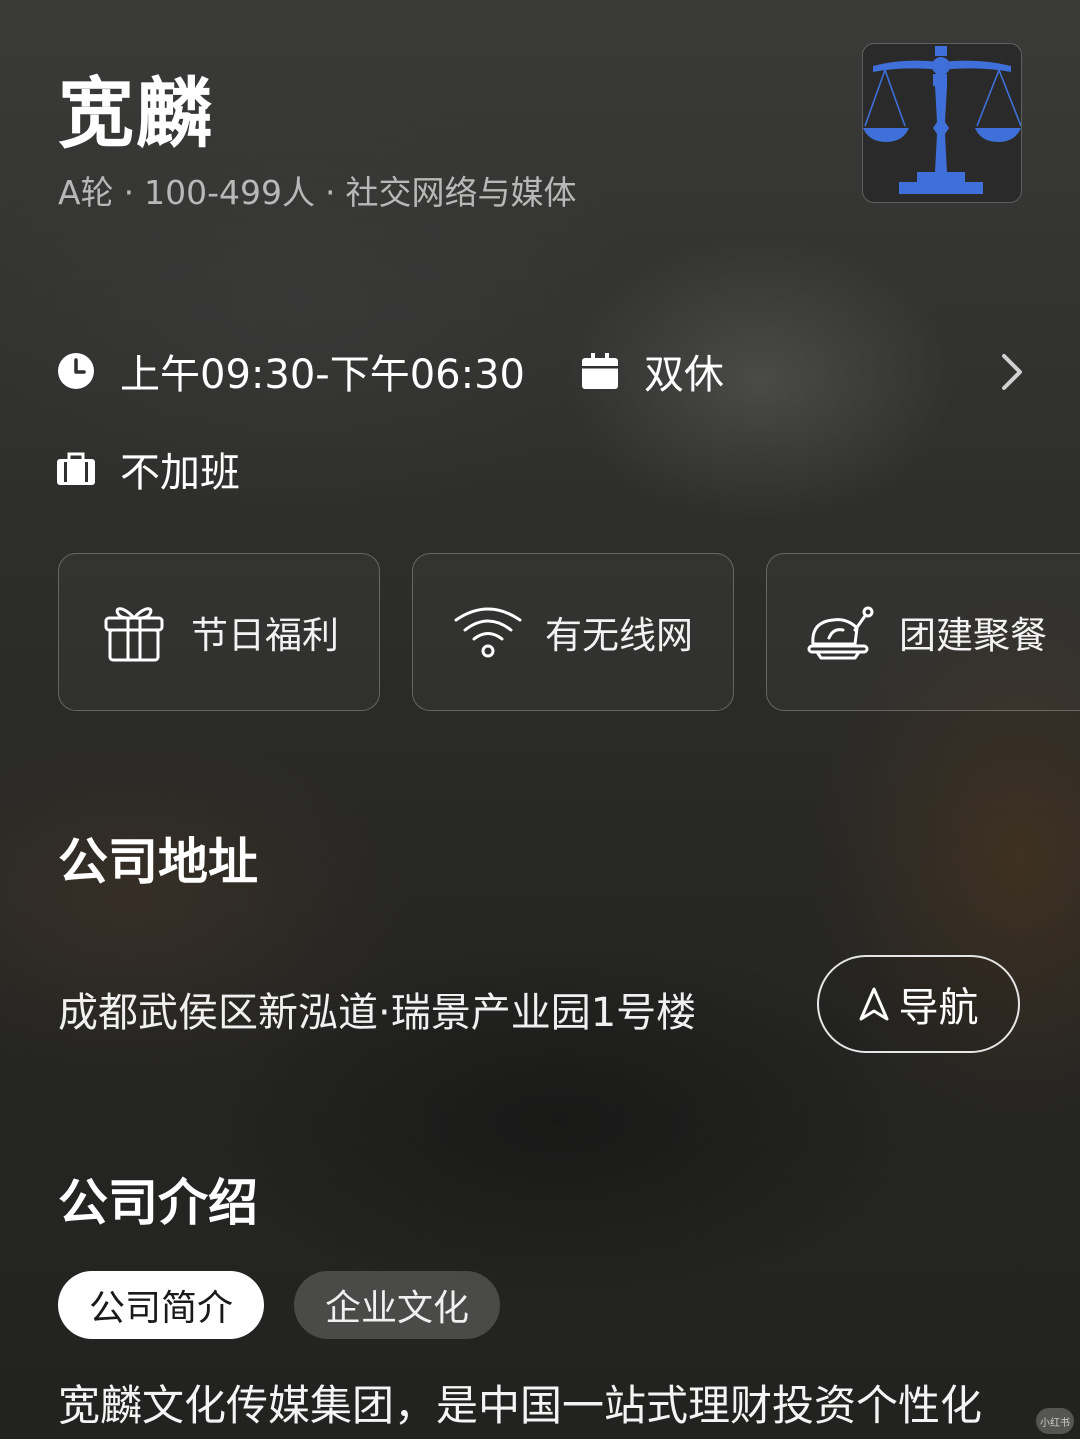  I want to click on company-industry: 社交网络与媒体, so click(461, 192).